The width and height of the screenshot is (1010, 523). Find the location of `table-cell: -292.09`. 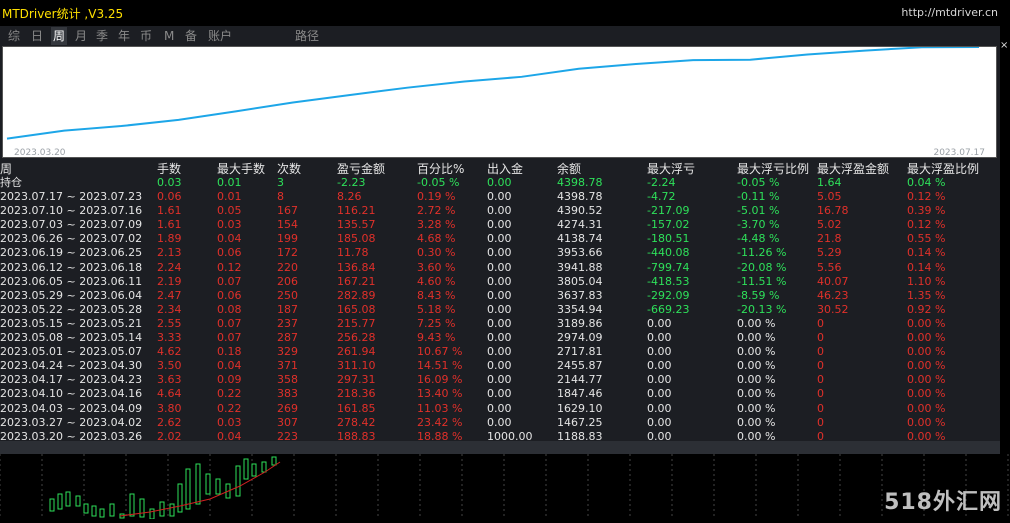

table-cell: -292.09 is located at coordinates (668, 295).